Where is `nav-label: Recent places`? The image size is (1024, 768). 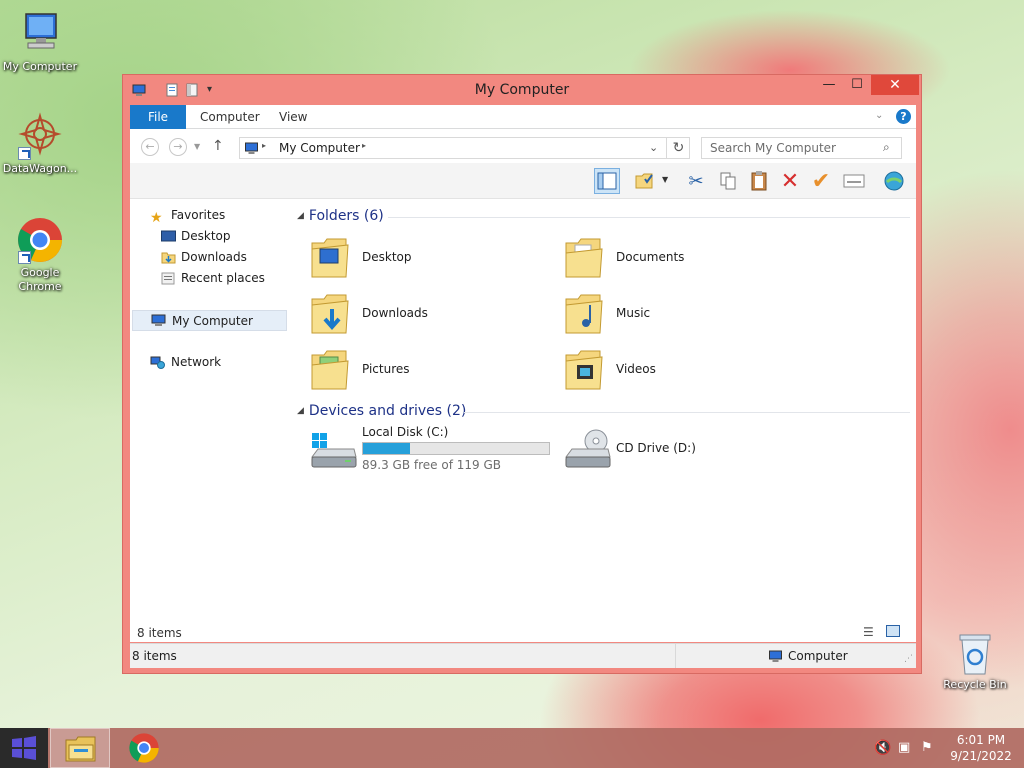 nav-label: Recent places is located at coordinates (223, 278).